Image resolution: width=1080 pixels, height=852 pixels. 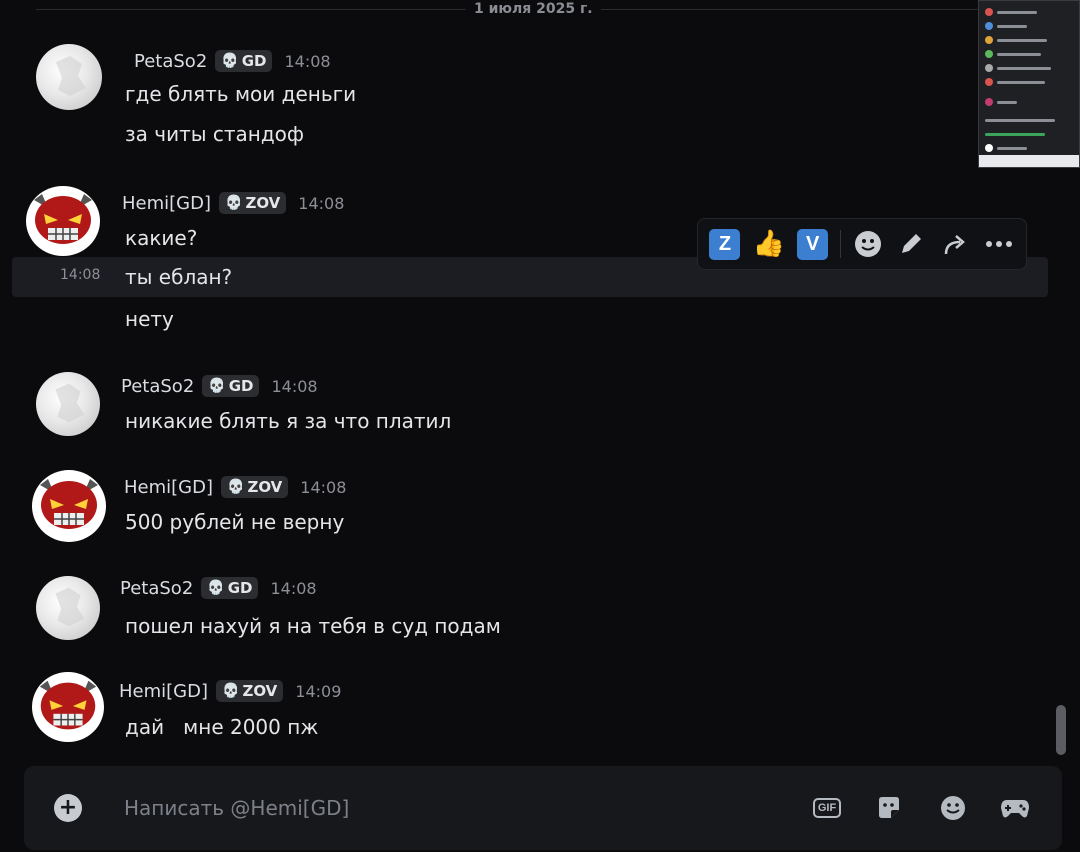 I want to click on timestamp: 14:09, so click(x=318, y=691).